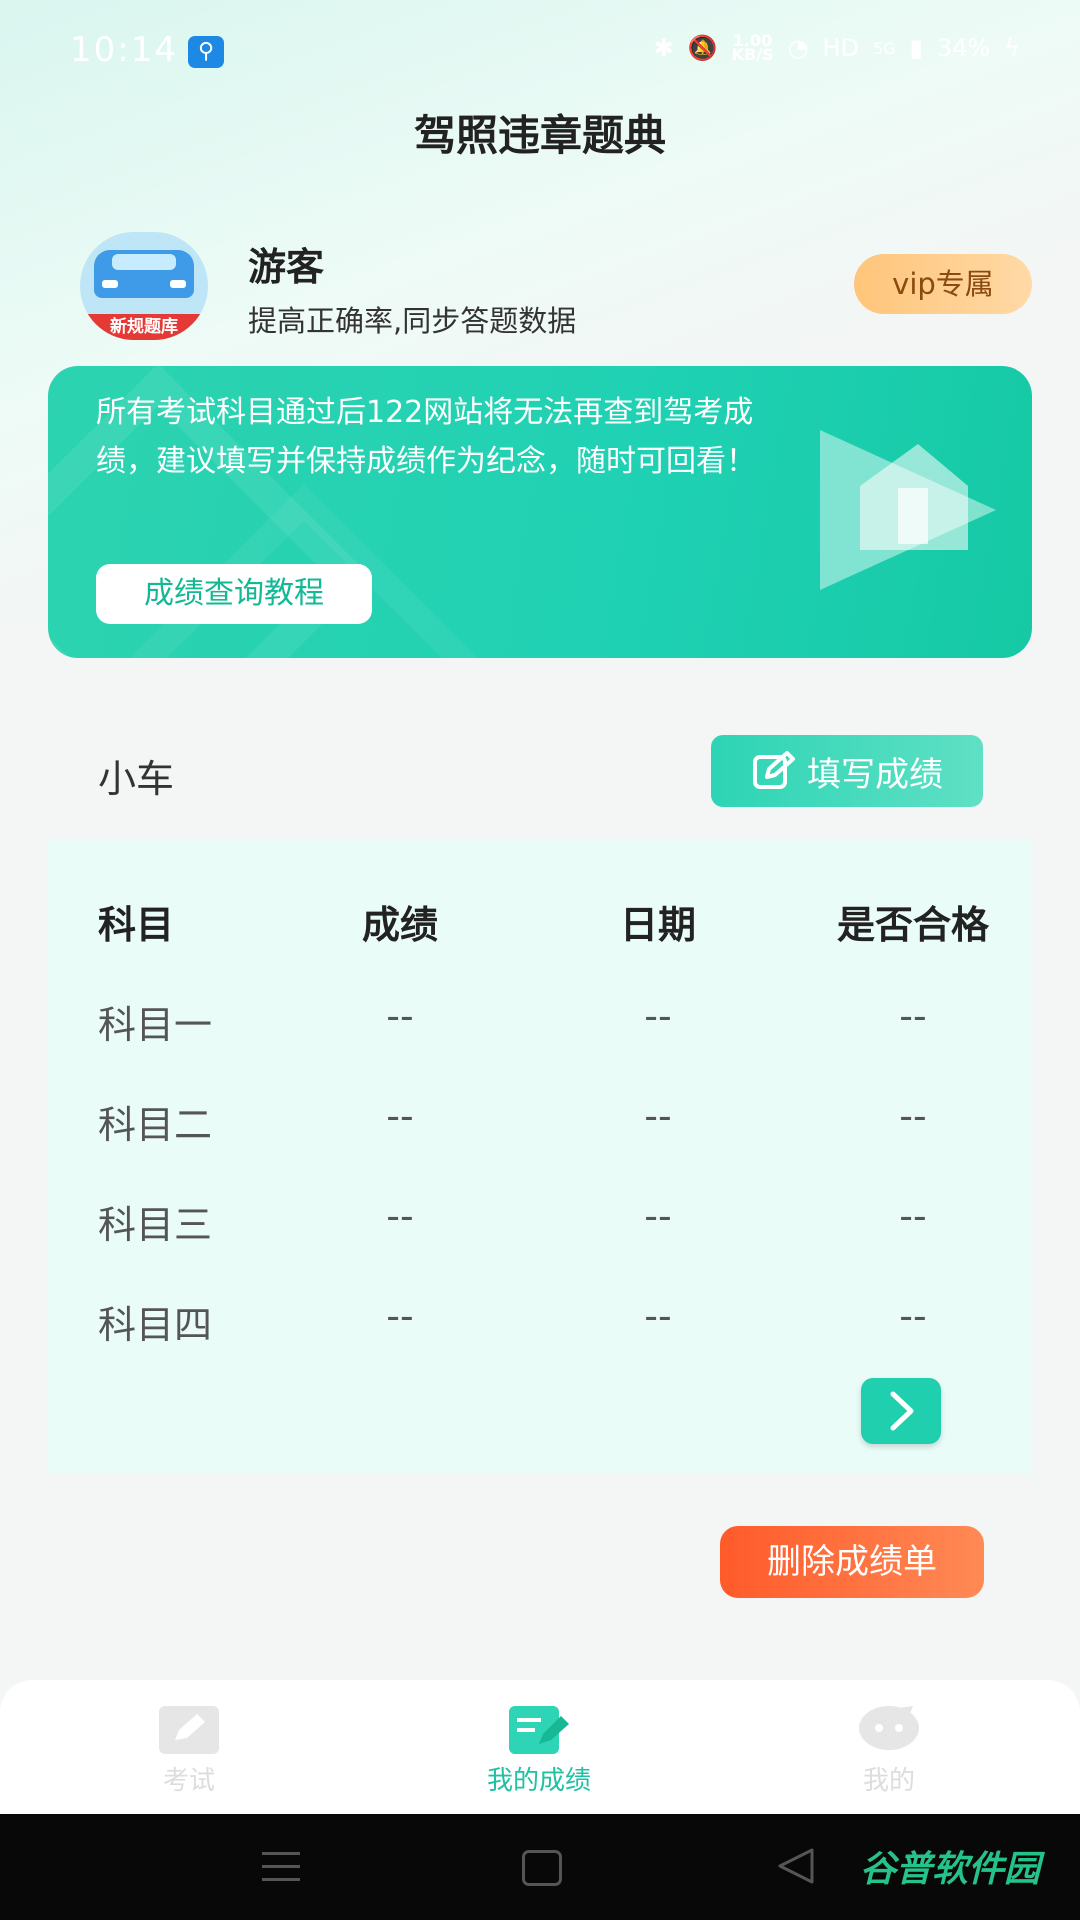  I want to click on net-speed: 1.00 KB/S, so click(752, 48).